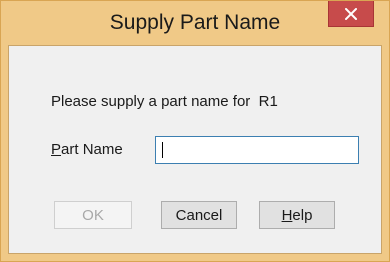 The width and height of the screenshot is (390, 262). What do you see at coordinates (199, 215) in the screenshot?
I see `cancel-button: Cancel` at bounding box center [199, 215].